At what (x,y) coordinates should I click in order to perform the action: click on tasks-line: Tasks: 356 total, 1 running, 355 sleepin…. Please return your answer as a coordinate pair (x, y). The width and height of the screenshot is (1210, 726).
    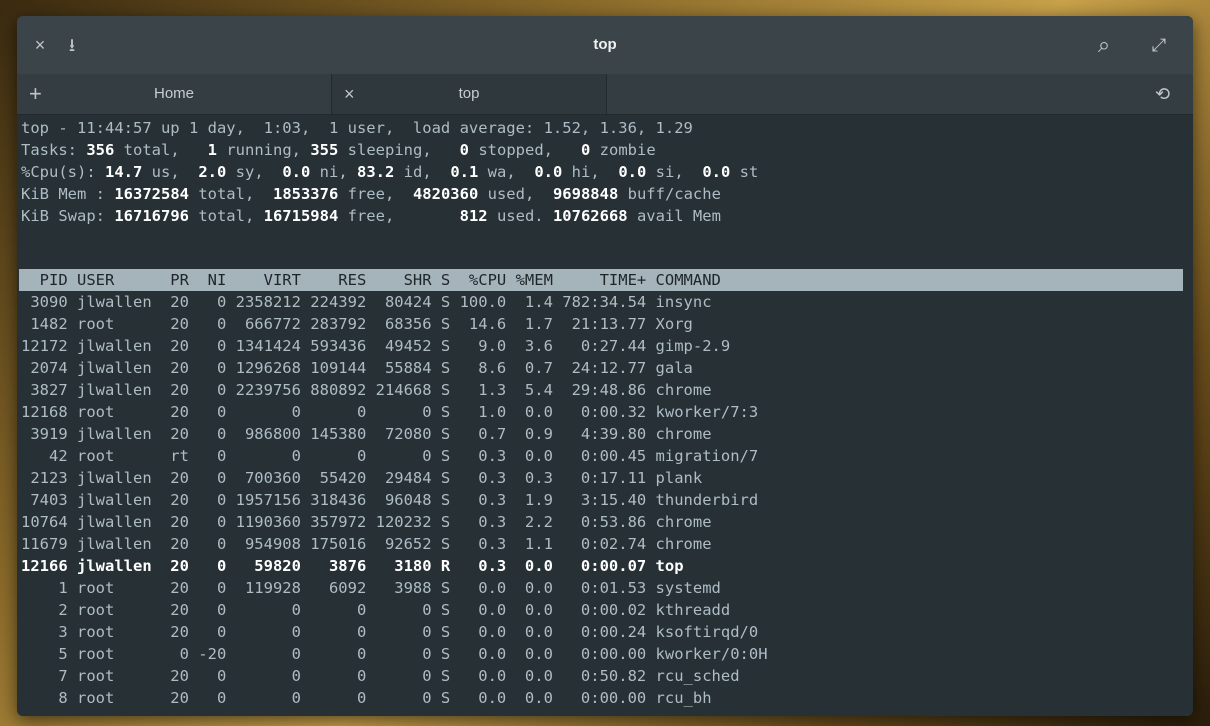
    Looking at the image, I should click on (338, 150).